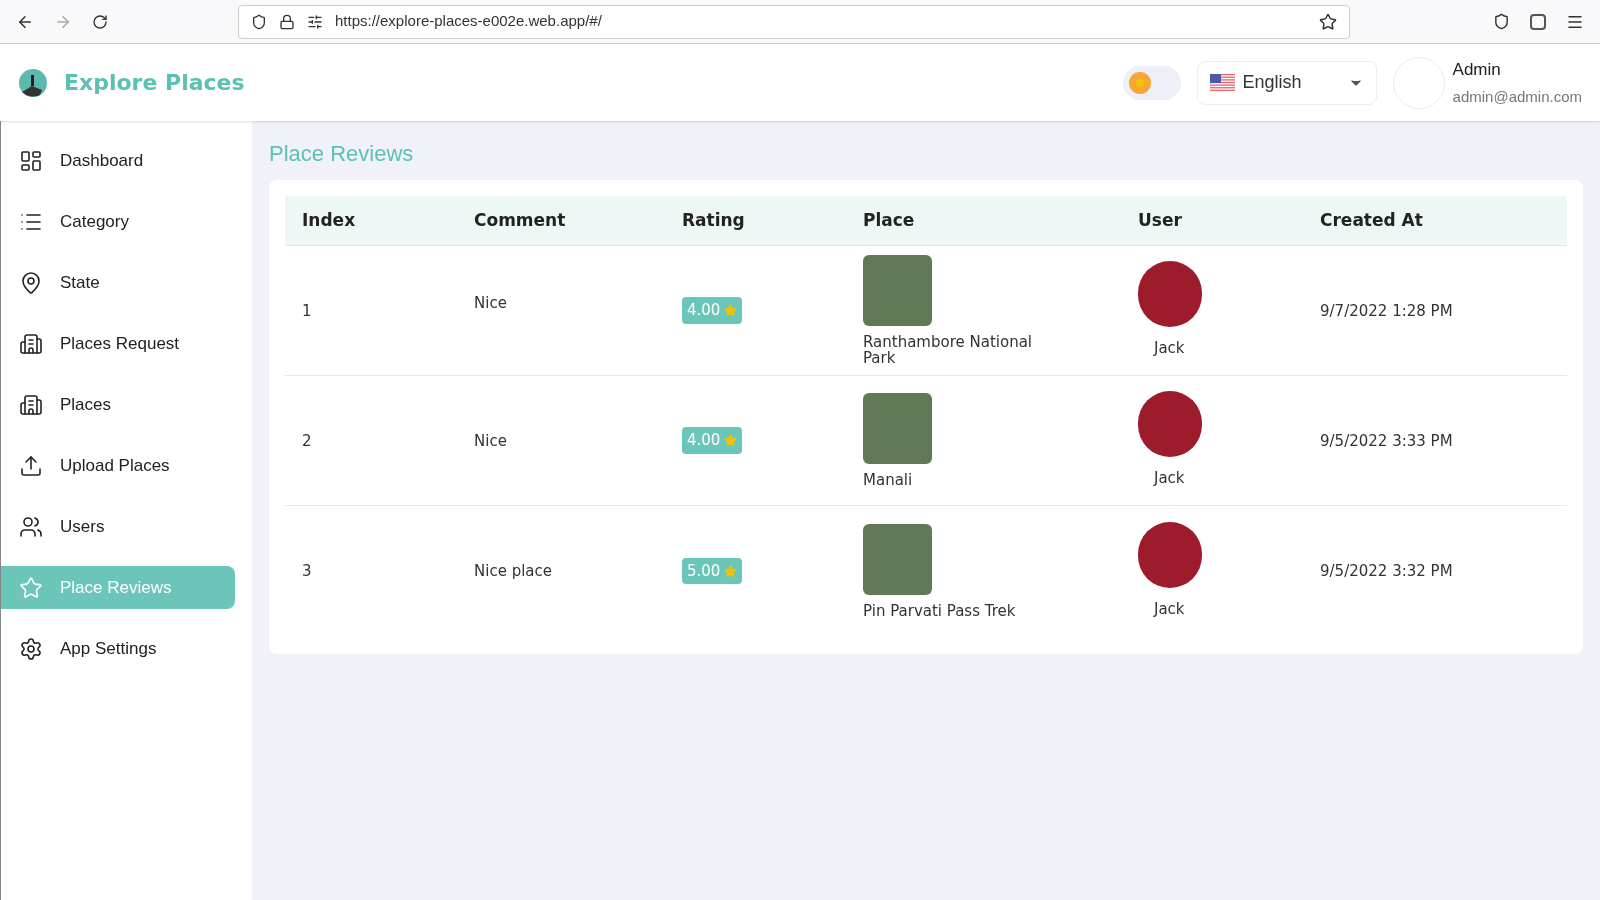 Image resolution: width=1600 pixels, height=900 pixels. Describe the element at coordinates (940, 610) in the screenshot. I see `place-name: Pin Parvati Pass Trek` at that location.